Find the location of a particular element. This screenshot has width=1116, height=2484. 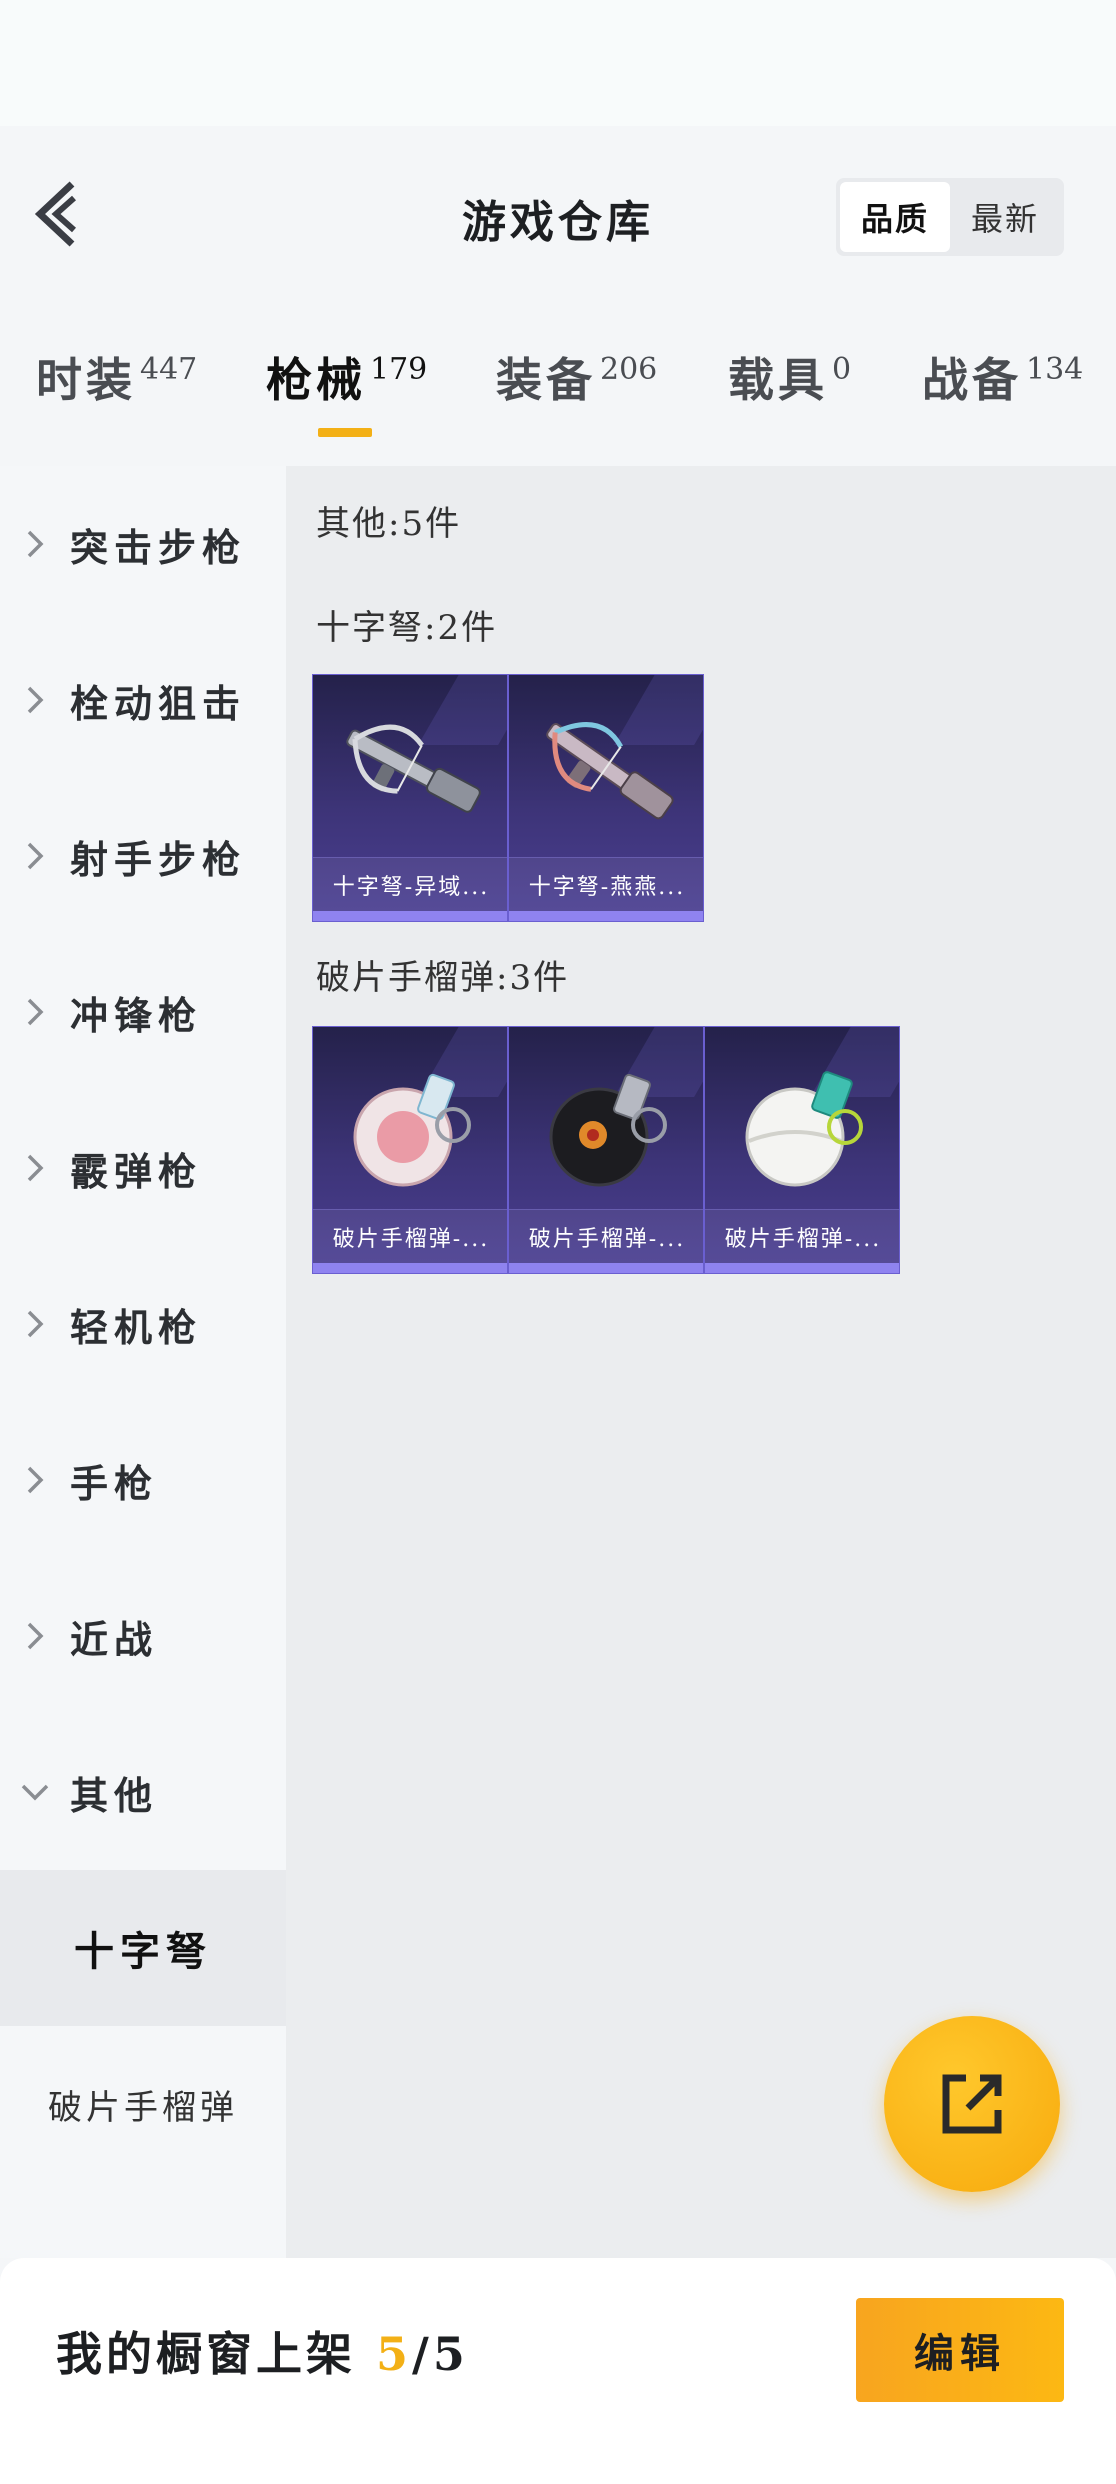

sidebar-item-shotgun: 霰弹枪 is located at coordinates (143, 1168).